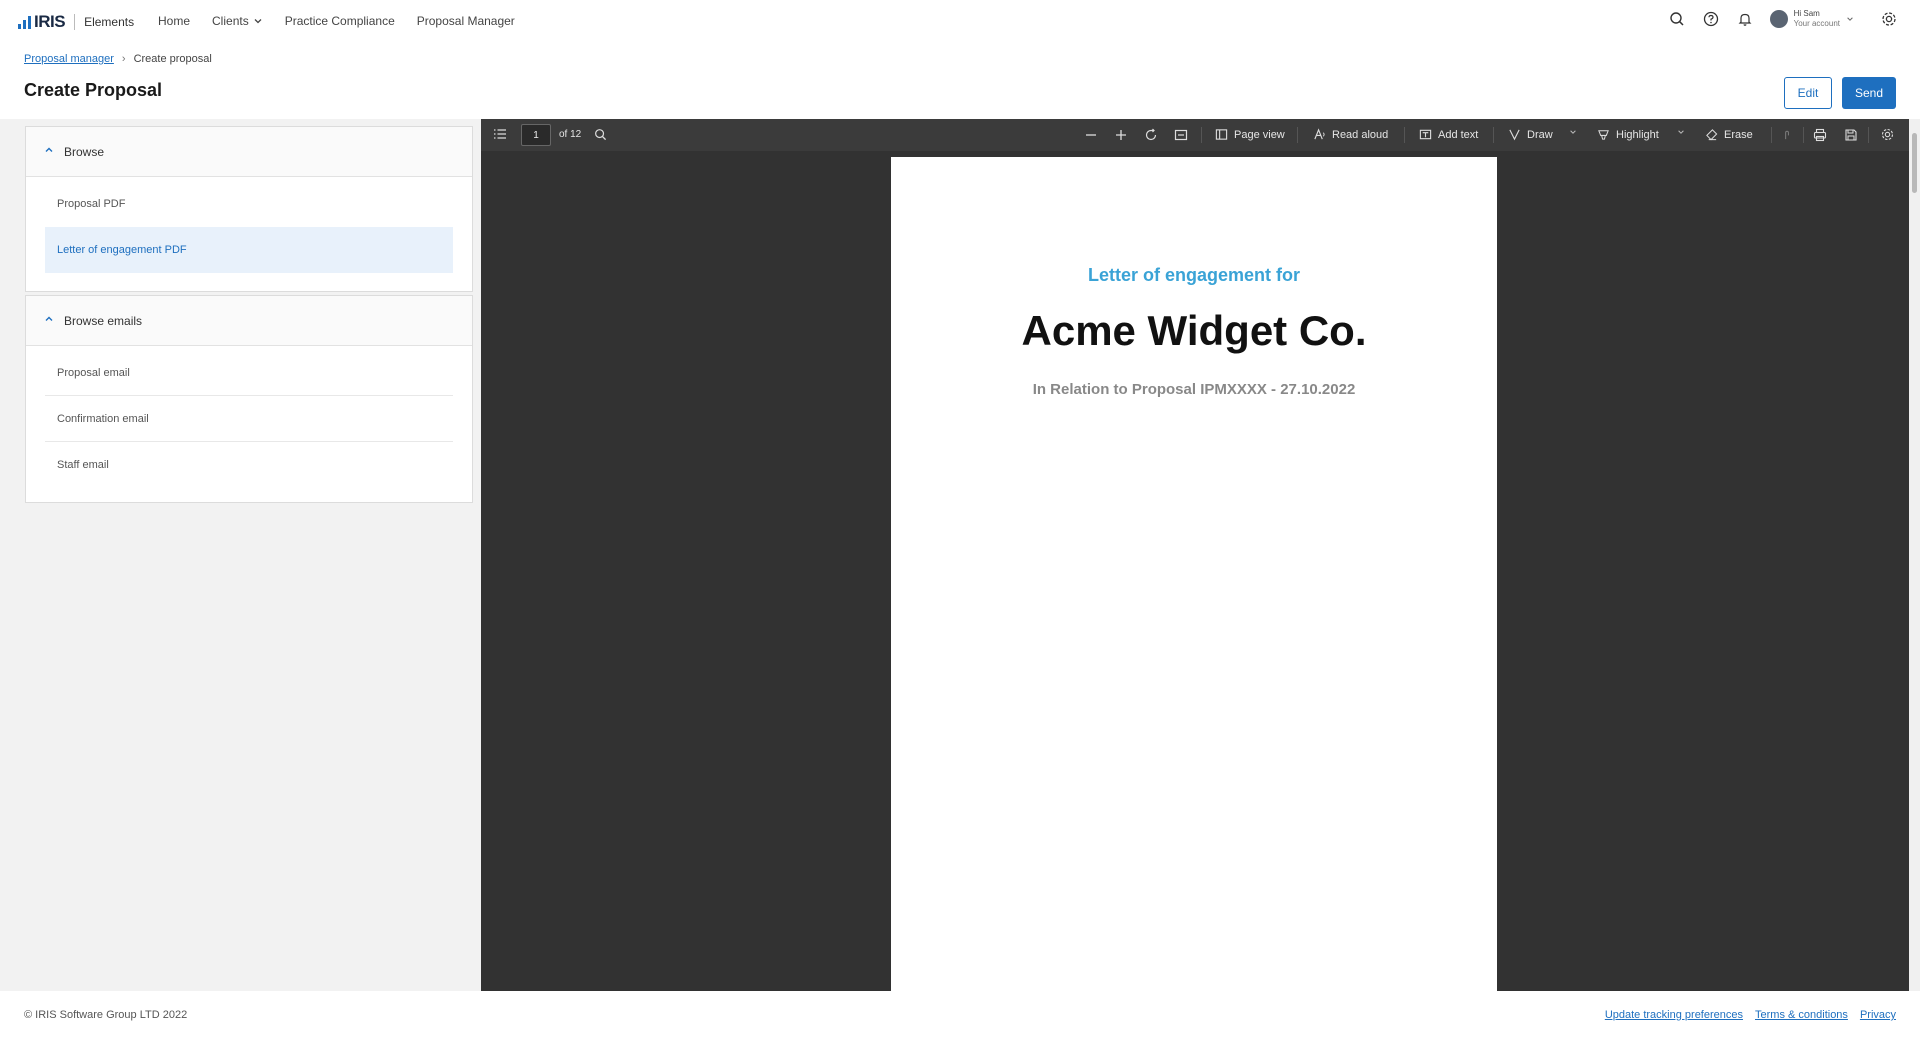 This screenshot has height=1039, width=1920. Describe the element at coordinates (249, 250) in the screenshot. I see `browse-item-letter-of-engagement-pdf: Letter of engagement PDF` at that location.